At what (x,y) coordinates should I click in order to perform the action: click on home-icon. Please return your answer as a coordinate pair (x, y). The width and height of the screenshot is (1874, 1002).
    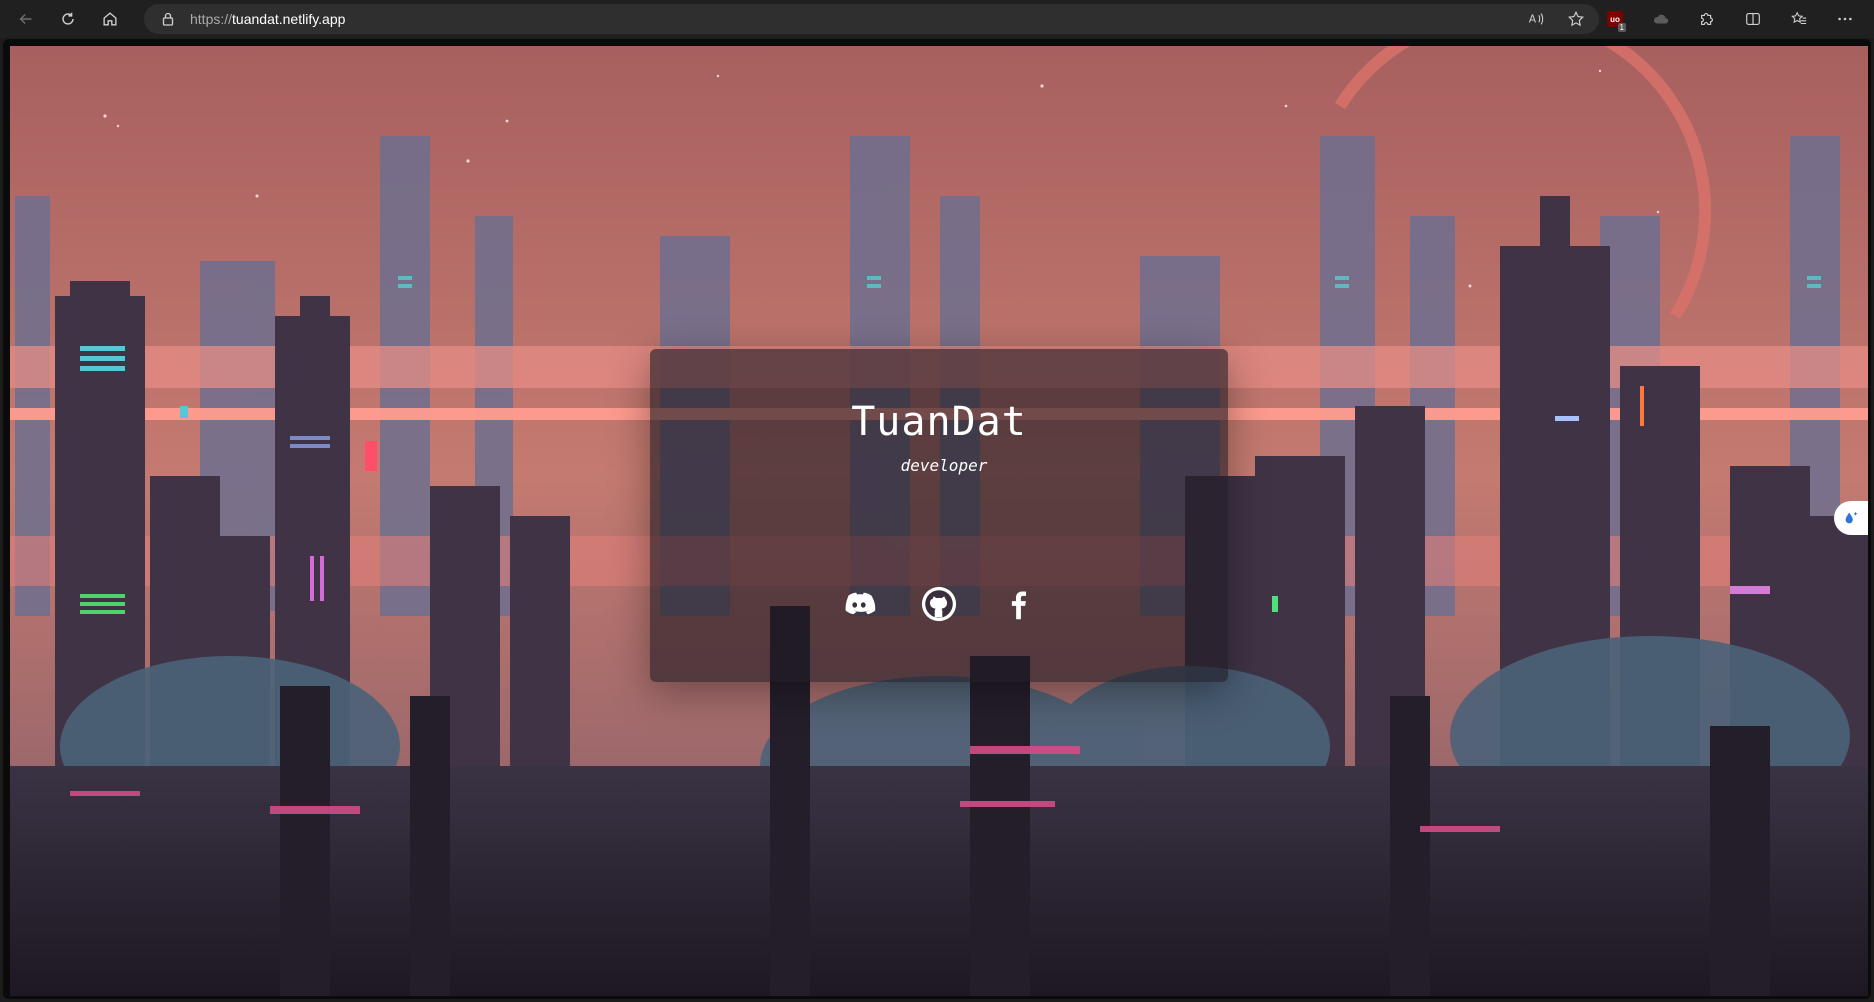
    Looking at the image, I should click on (110, 19).